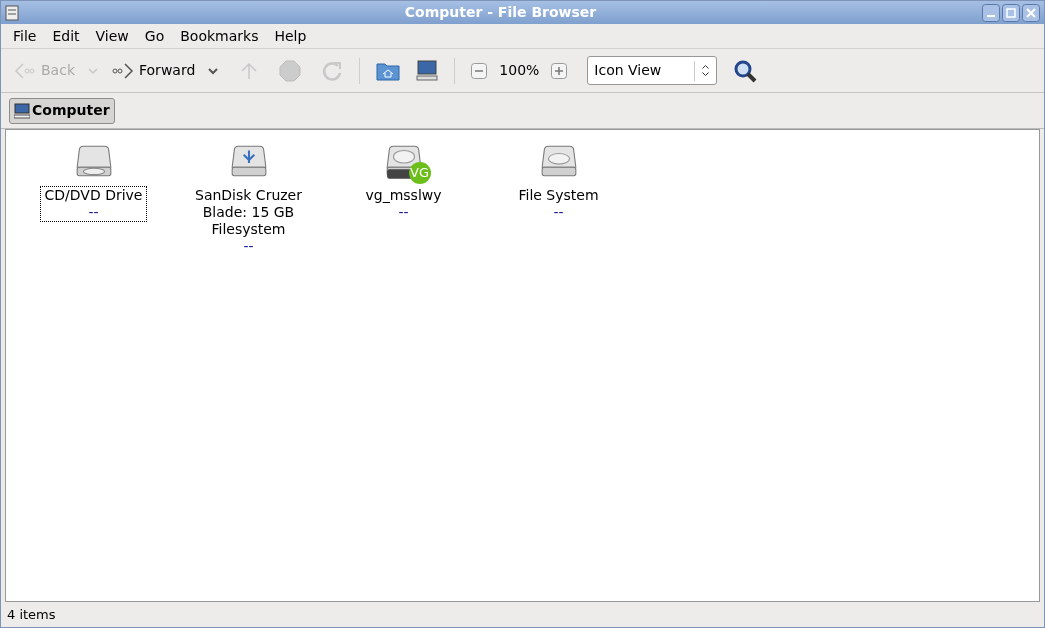 The width and height of the screenshot is (1045, 628). Describe the element at coordinates (123, 70) in the screenshot. I see `forward-arrow-icon` at that location.